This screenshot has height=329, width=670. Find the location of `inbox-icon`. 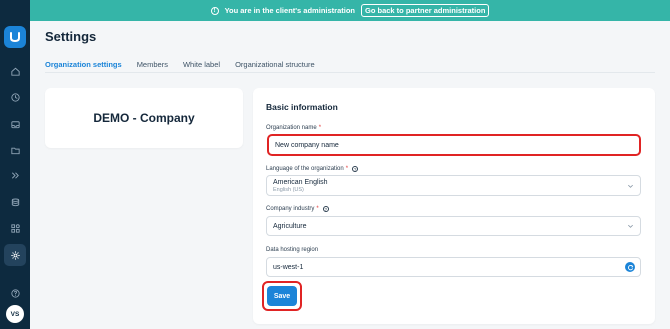

inbox-icon is located at coordinates (15, 124).